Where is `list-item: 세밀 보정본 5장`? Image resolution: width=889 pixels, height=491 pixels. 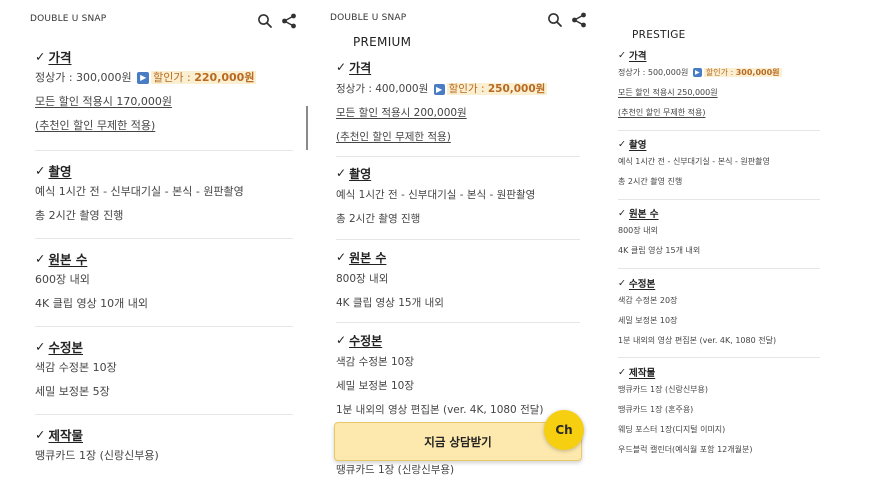
list-item: 세밀 보정본 5장 is located at coordinates (72, 391).